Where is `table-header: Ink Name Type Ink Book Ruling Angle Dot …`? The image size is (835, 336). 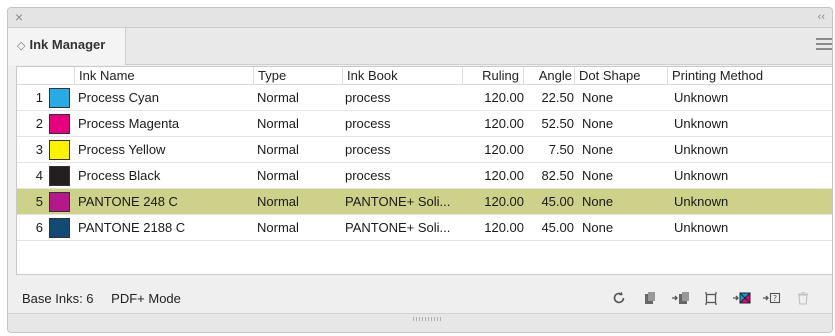
table-header: Ink Name Type Ink Book Ruling Angle Dot … is located at coordinates (424, 76).